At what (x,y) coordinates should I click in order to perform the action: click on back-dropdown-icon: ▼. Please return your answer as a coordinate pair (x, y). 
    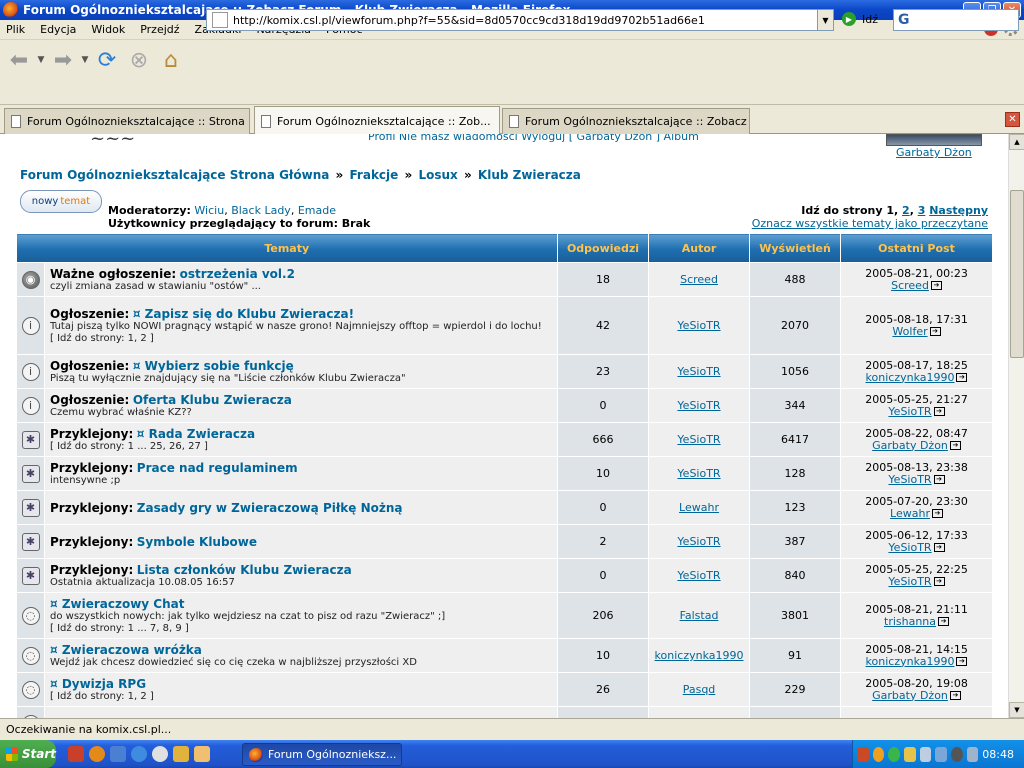
    Looking at the image, I should click on (41, 60).